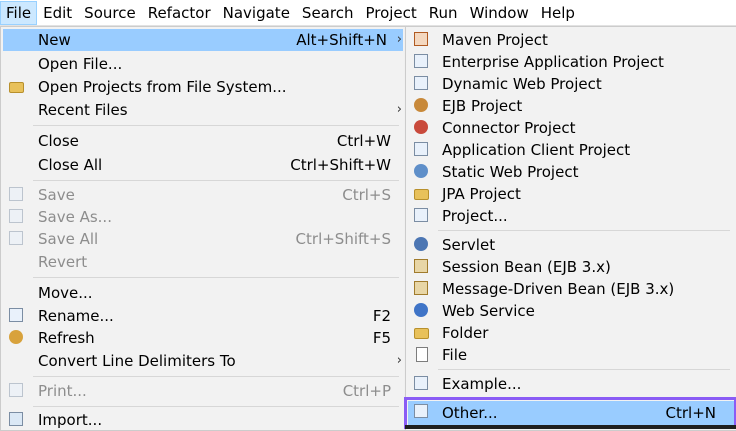 This screenshot has width=736, height=431. Describe the element at coordinates (422, 84) in the screenshot. I see `dynamic-web-project-icon` at that location.